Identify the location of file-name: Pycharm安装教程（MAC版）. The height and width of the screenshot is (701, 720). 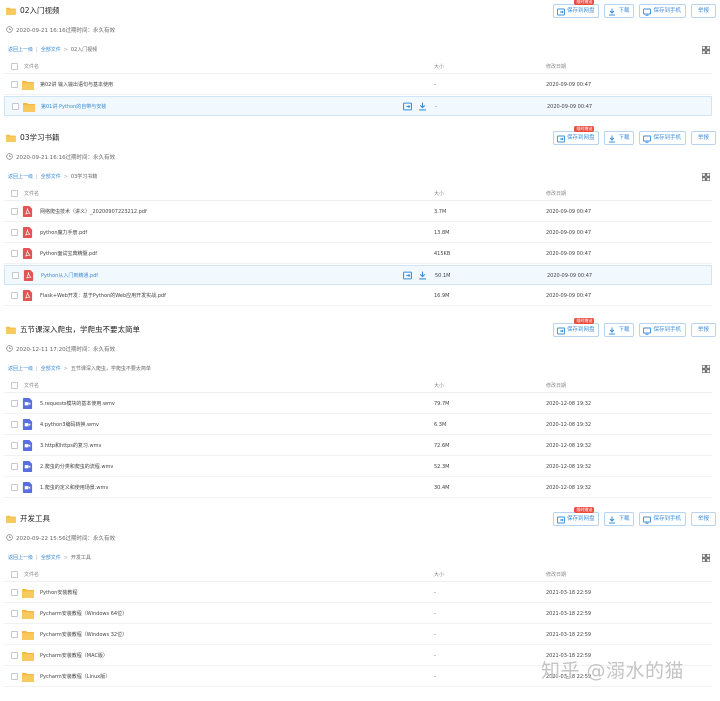
(74, 656).